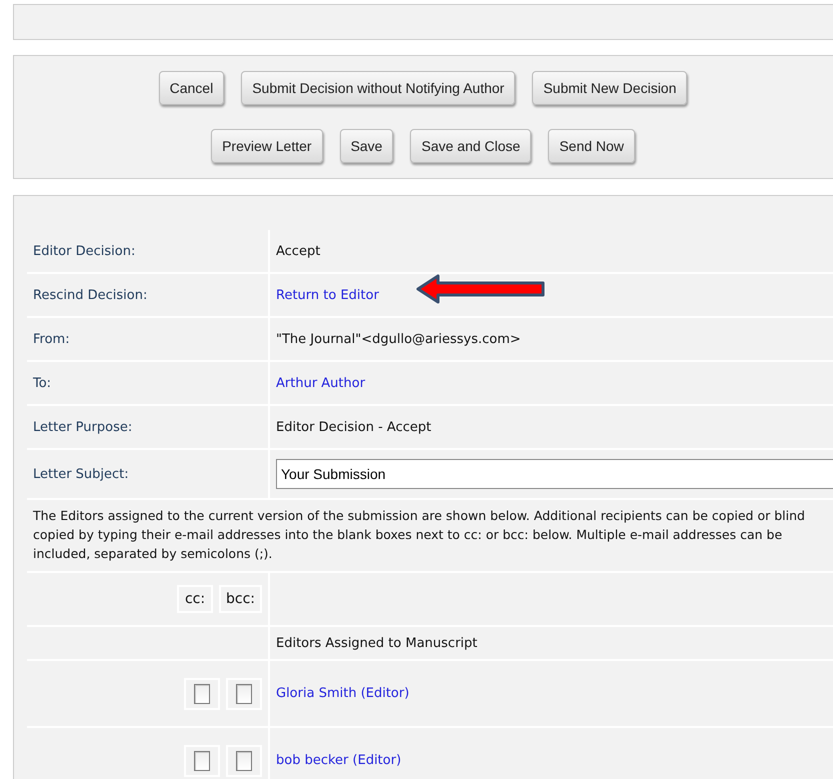 The width and height of the screenshot is (833, 779). Describe the element at coordinates (81, 474) in the screenshot. I see `field-label: Letter Subject:` at that location.